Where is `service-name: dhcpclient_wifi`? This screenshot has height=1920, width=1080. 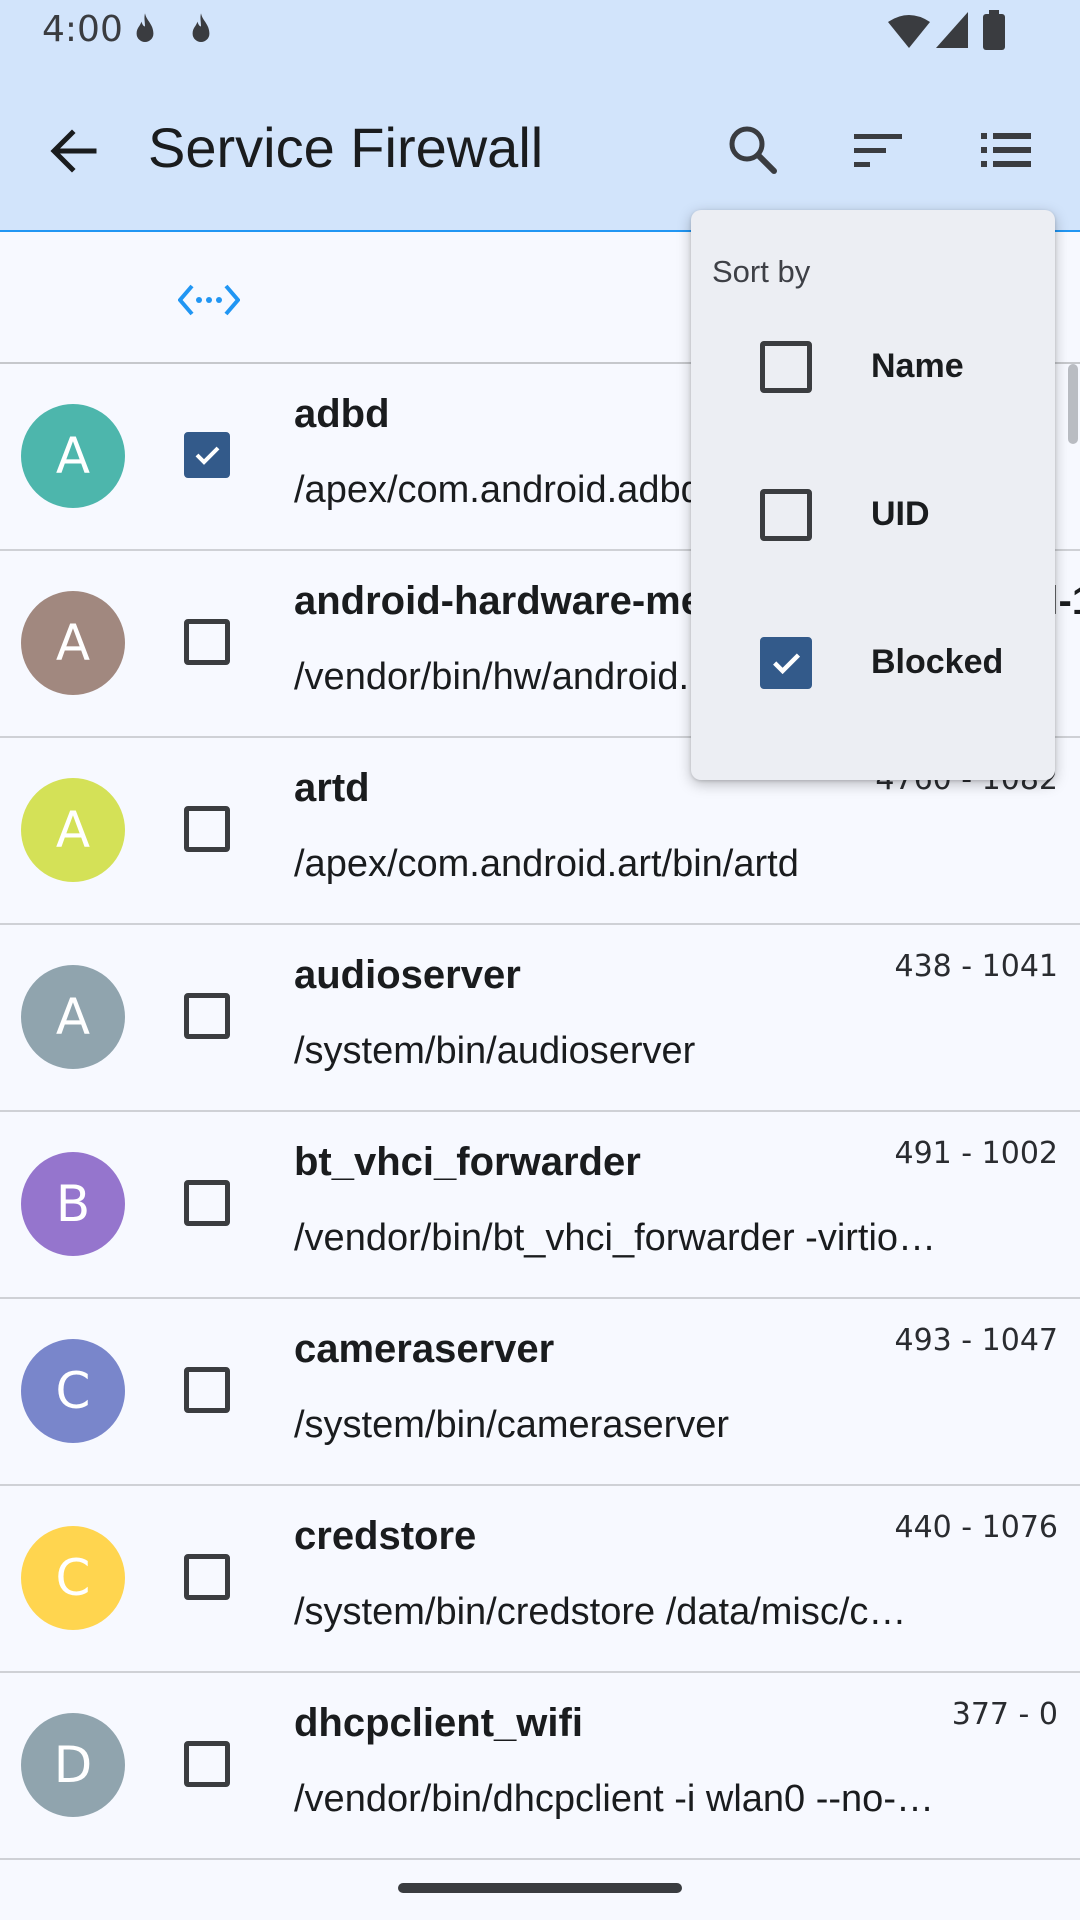 service-name: dhcpclient_wifi is located at coordinates (438, 1723).